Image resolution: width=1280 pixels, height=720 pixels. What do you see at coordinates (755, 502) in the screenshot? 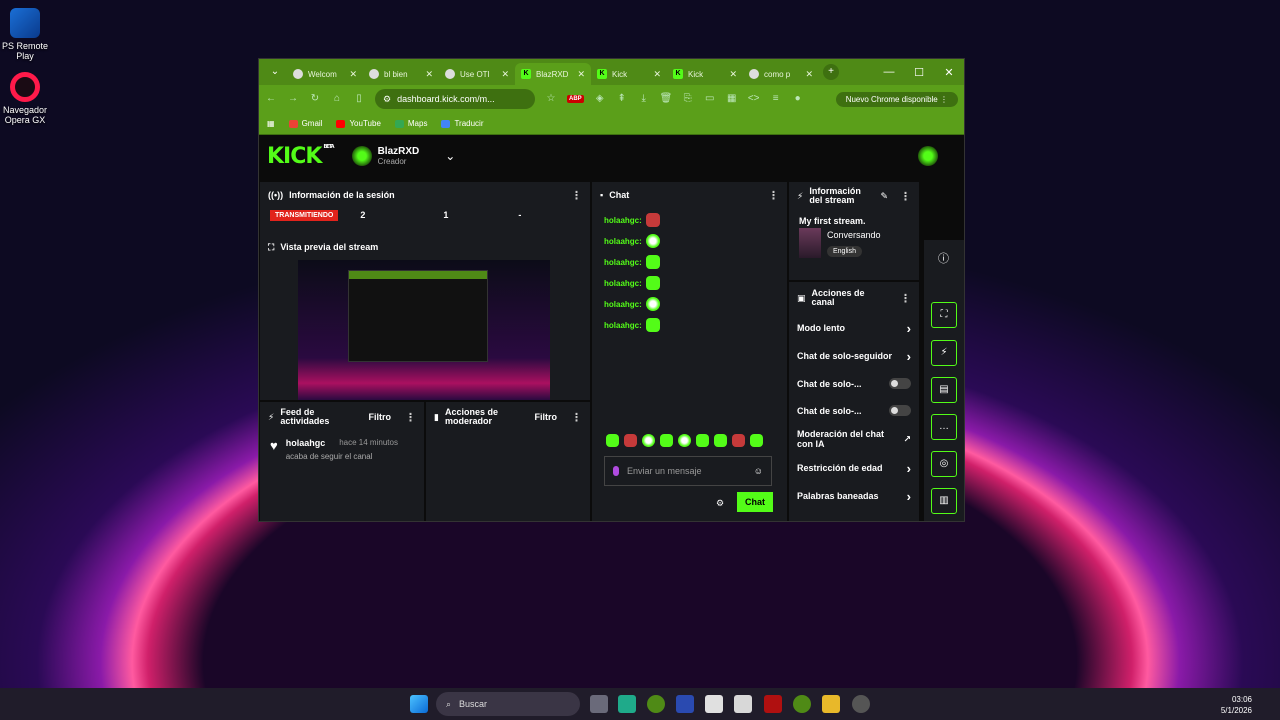
I see `send-chat-button: Chat` at bounding box center [755, 502].